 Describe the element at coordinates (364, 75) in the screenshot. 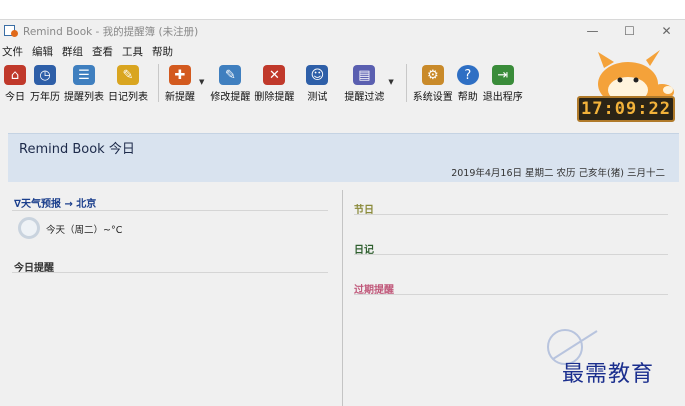

I see `filter-icon: ▤` at that location.